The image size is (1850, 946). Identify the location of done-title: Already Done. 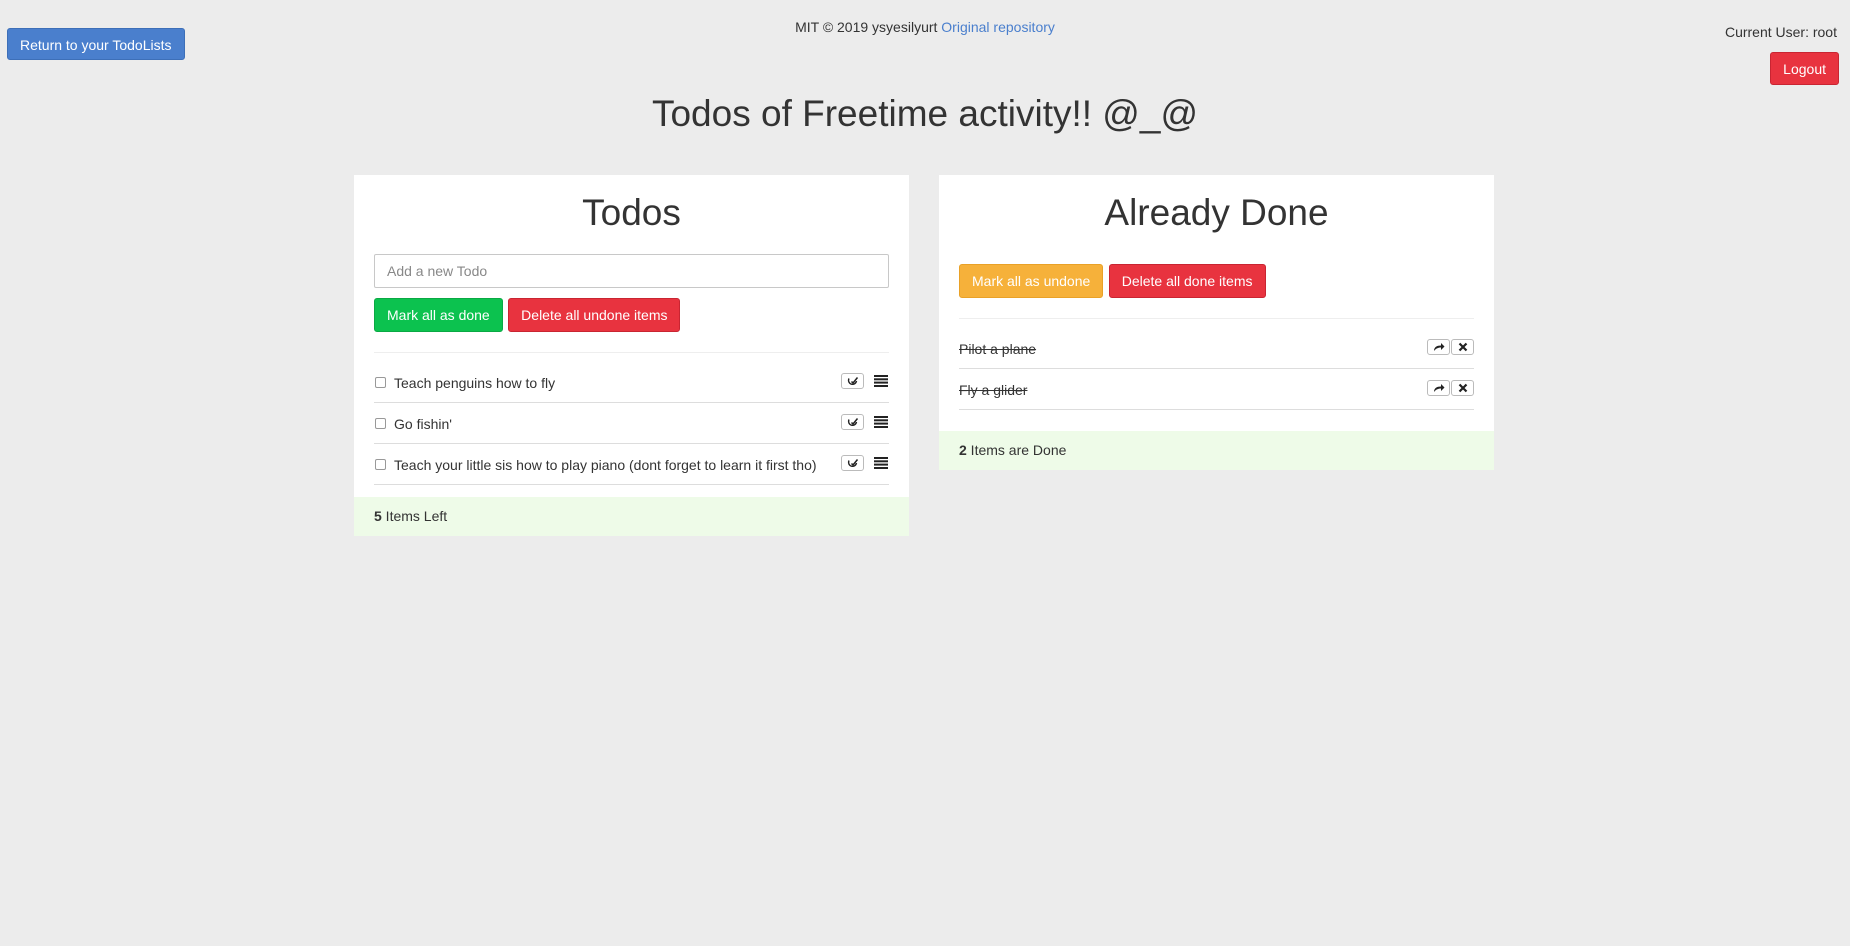
(1216, 212).